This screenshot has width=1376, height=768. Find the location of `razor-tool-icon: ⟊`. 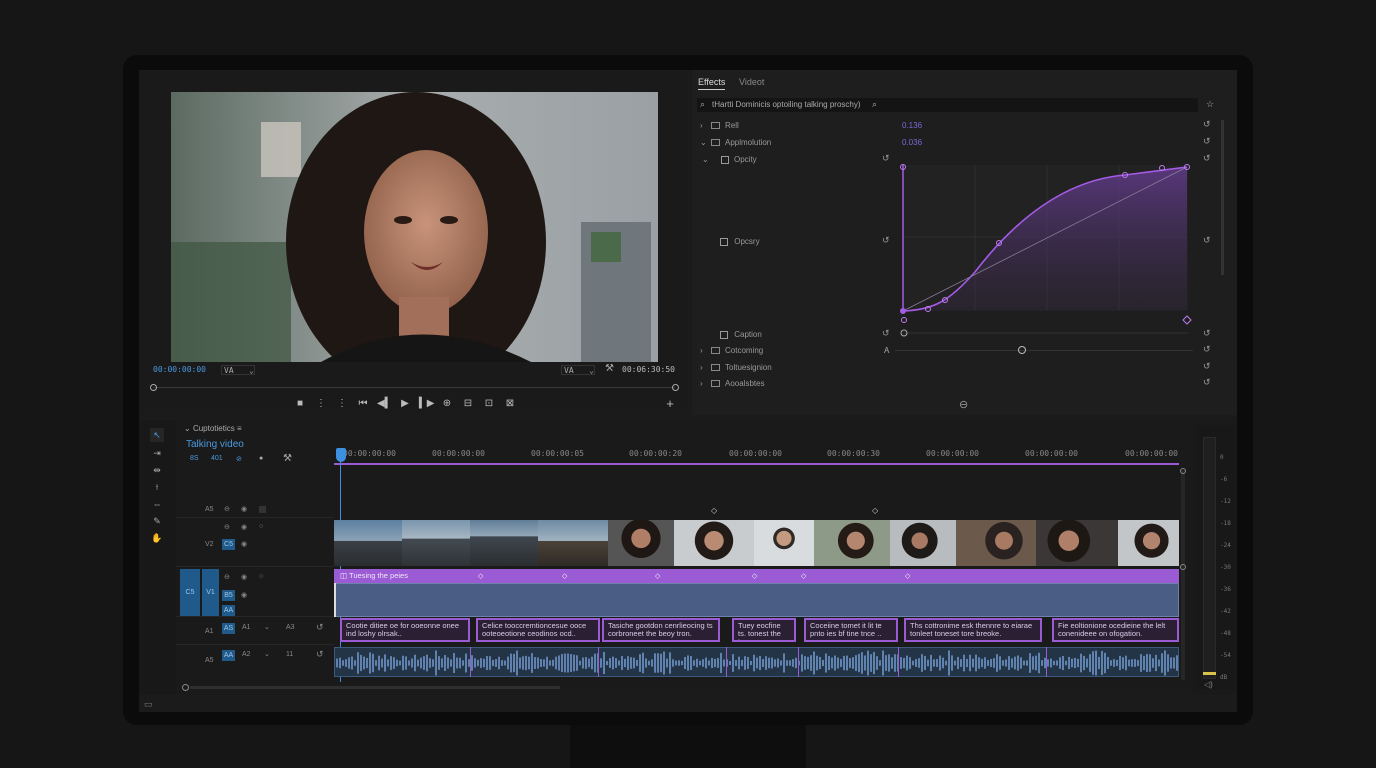

razor-tool-icon: ⟊ is located at coordinates (157, 487).